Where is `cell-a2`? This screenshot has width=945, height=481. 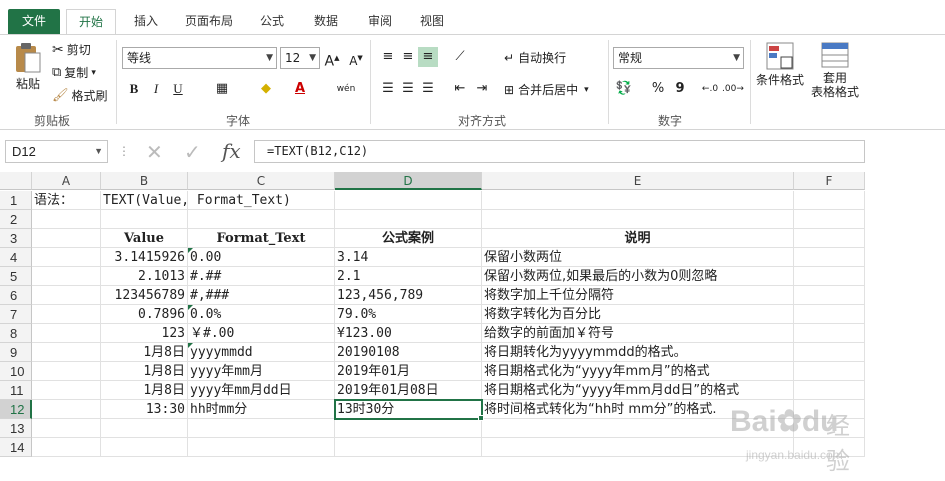
cell-a2 is located at coordinates (66, 219).